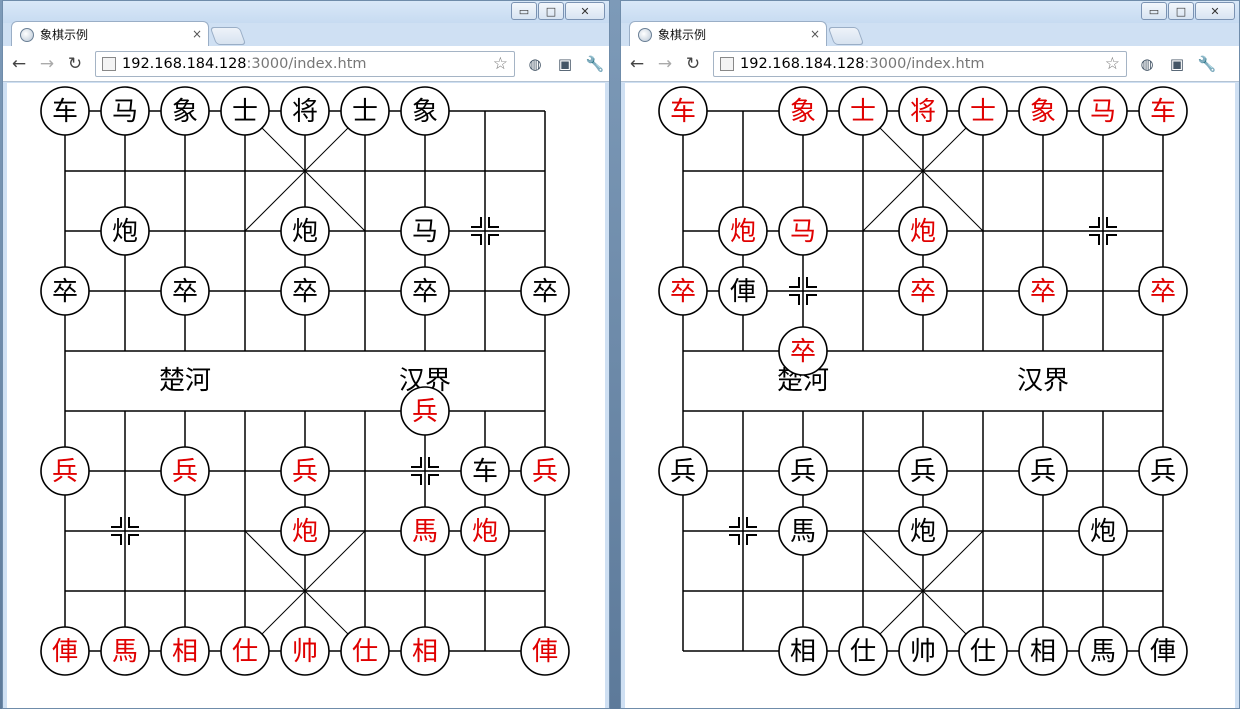 The height and width of the screenshot is (709, 1240). Describe the element at coordinates (1181, 11) in the screenshot. I see `maximize-button: □` at that location.